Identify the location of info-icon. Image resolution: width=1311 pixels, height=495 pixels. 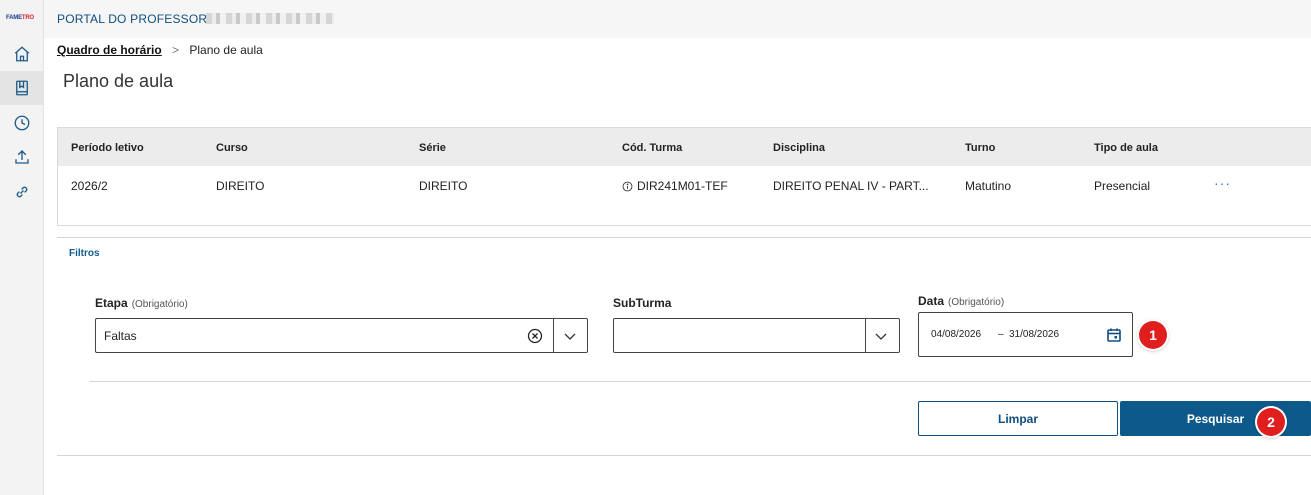
(627, 186).